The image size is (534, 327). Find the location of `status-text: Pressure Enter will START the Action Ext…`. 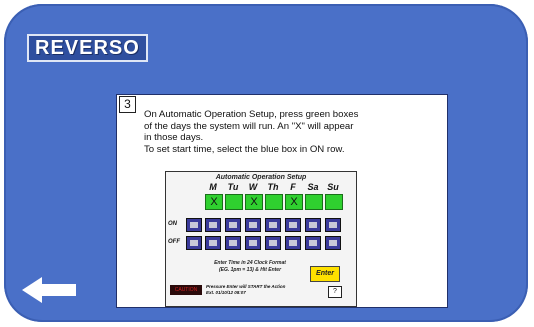

status-text: Pressure Enter will START the Action Ext… is located at coordinates (261, 290).